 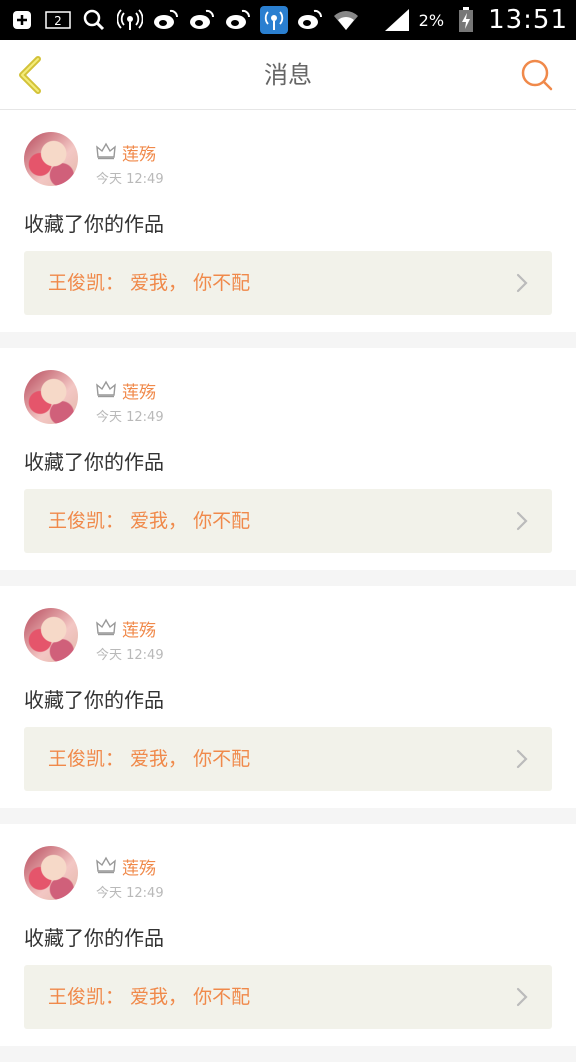 I want to click on status-bar-left-icons: 2, so click(x=184, y=20).